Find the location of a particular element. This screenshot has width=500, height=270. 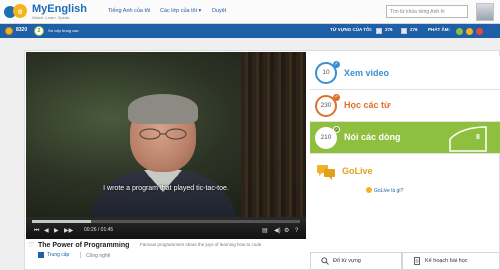

pronounce-bad-icon is located at coordinates (479, 31).